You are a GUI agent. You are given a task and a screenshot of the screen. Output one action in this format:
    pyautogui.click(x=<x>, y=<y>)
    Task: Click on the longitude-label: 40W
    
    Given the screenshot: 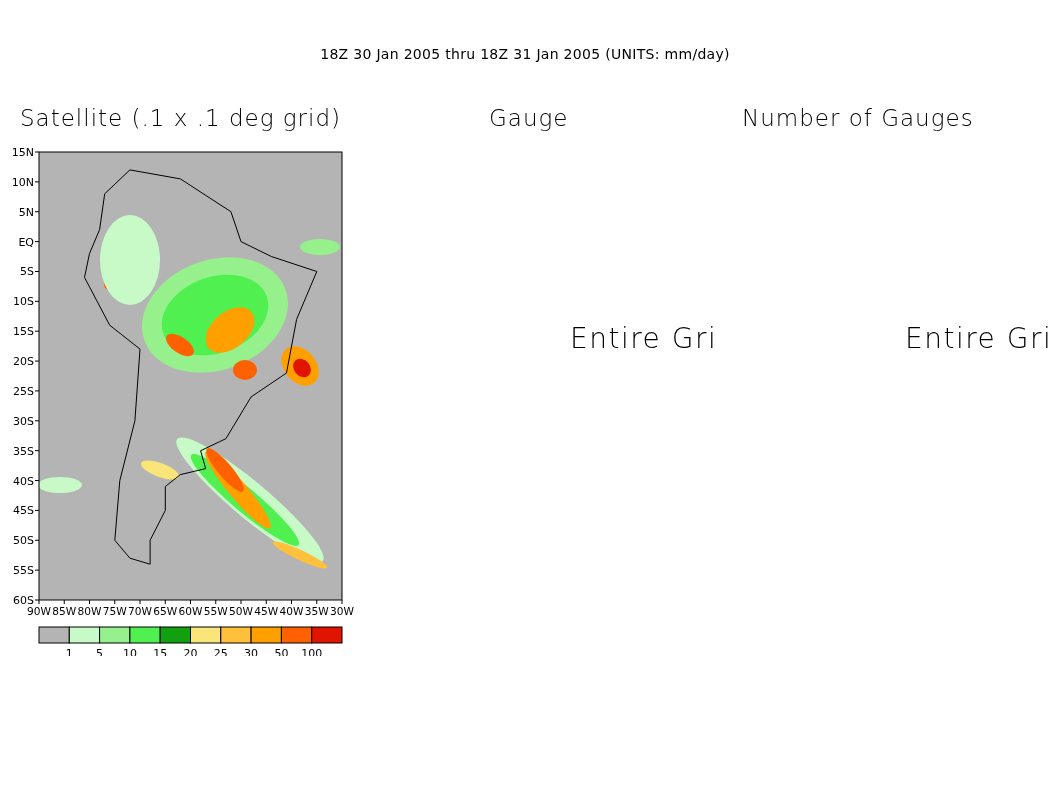 What is the action you would take?
    pyautogui.click(x=291, y=611)
    